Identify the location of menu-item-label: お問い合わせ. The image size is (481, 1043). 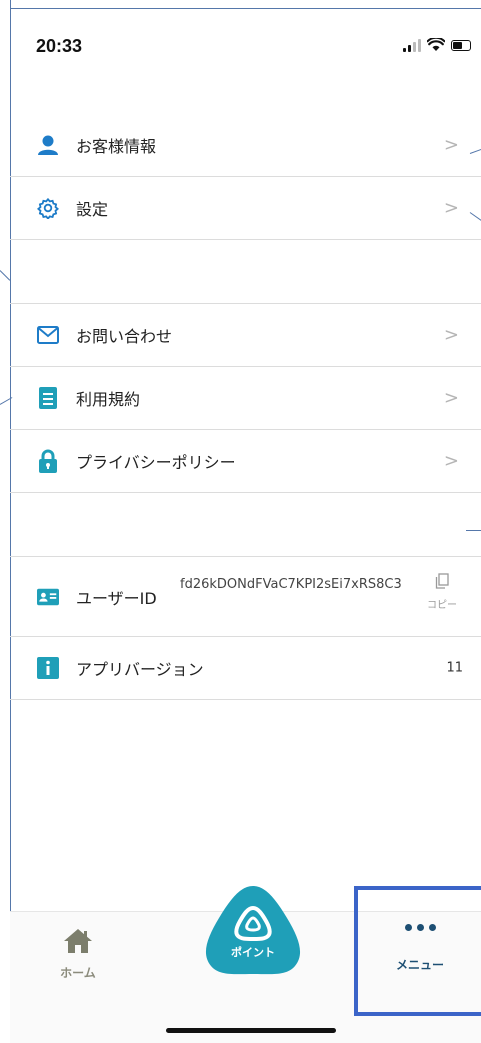
(124, 336).